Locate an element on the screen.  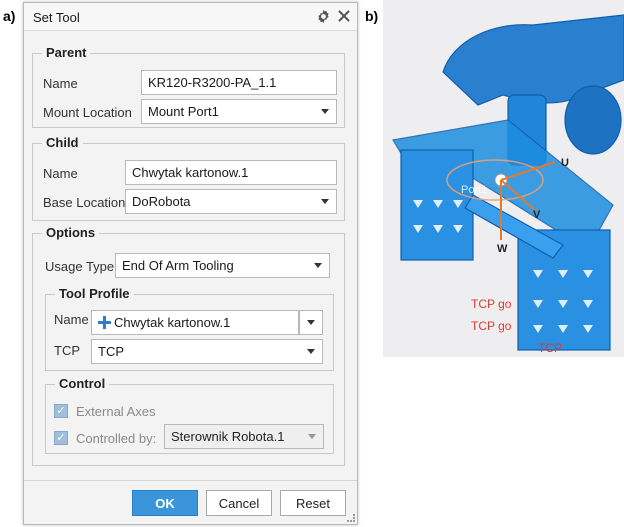
tcp-label: TCP is located at coordinates (67, 350).